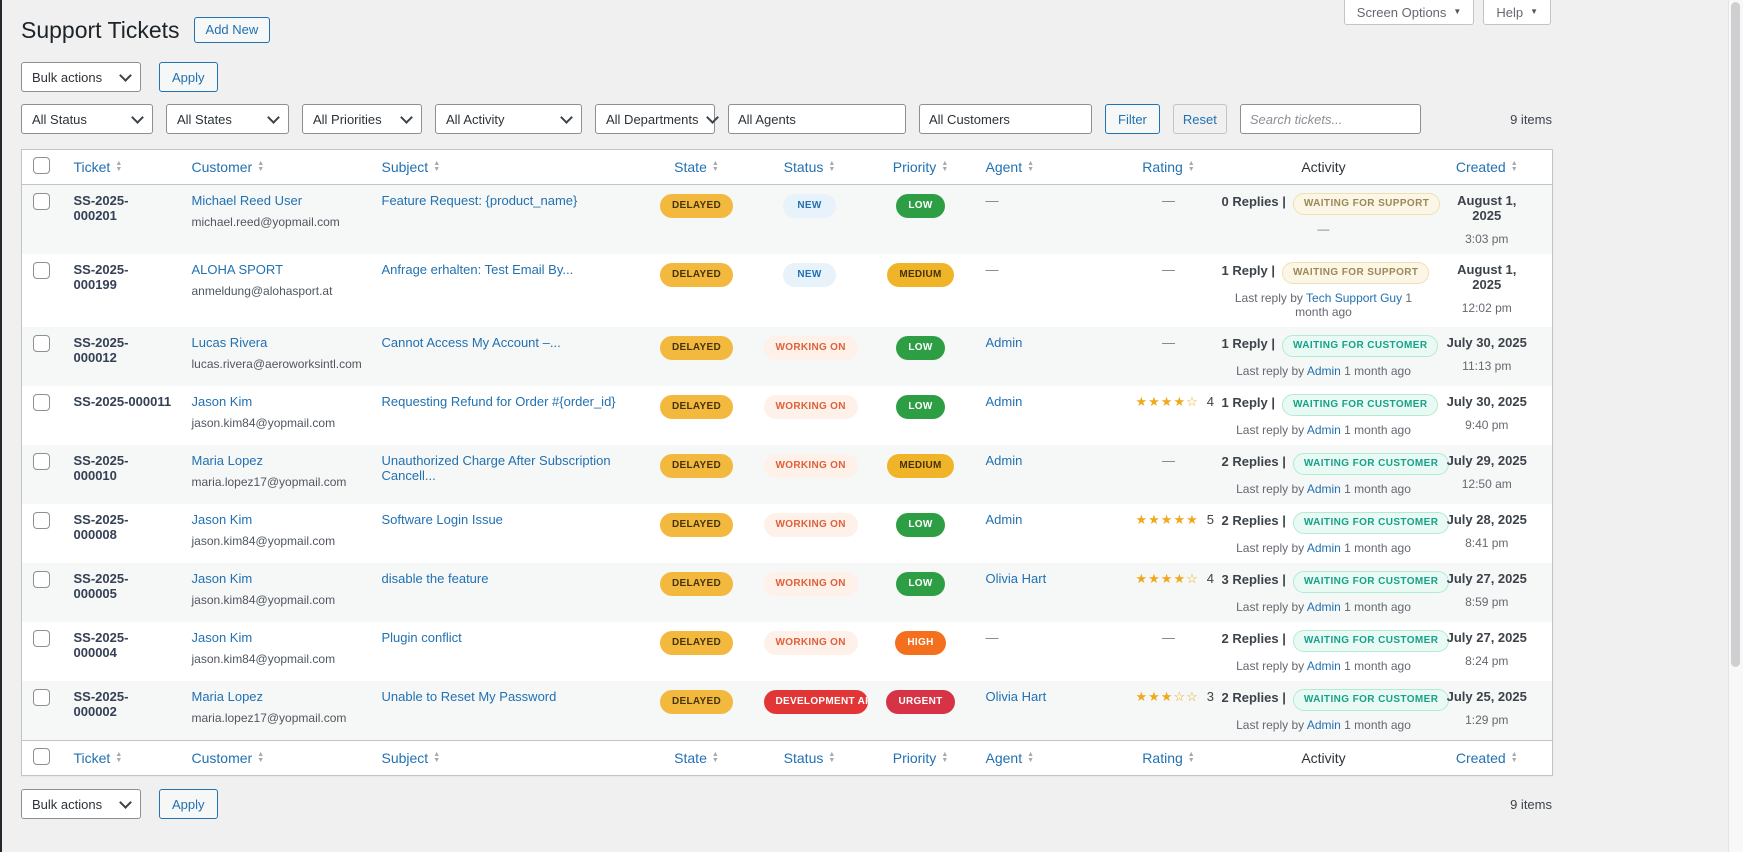 This screenshot has width=1743, height=852. What do you see at coordinates (101, 645) in the screenshot?
I see `ticket-id-link: SS-2025-000004` at bounding box center [101, 645].